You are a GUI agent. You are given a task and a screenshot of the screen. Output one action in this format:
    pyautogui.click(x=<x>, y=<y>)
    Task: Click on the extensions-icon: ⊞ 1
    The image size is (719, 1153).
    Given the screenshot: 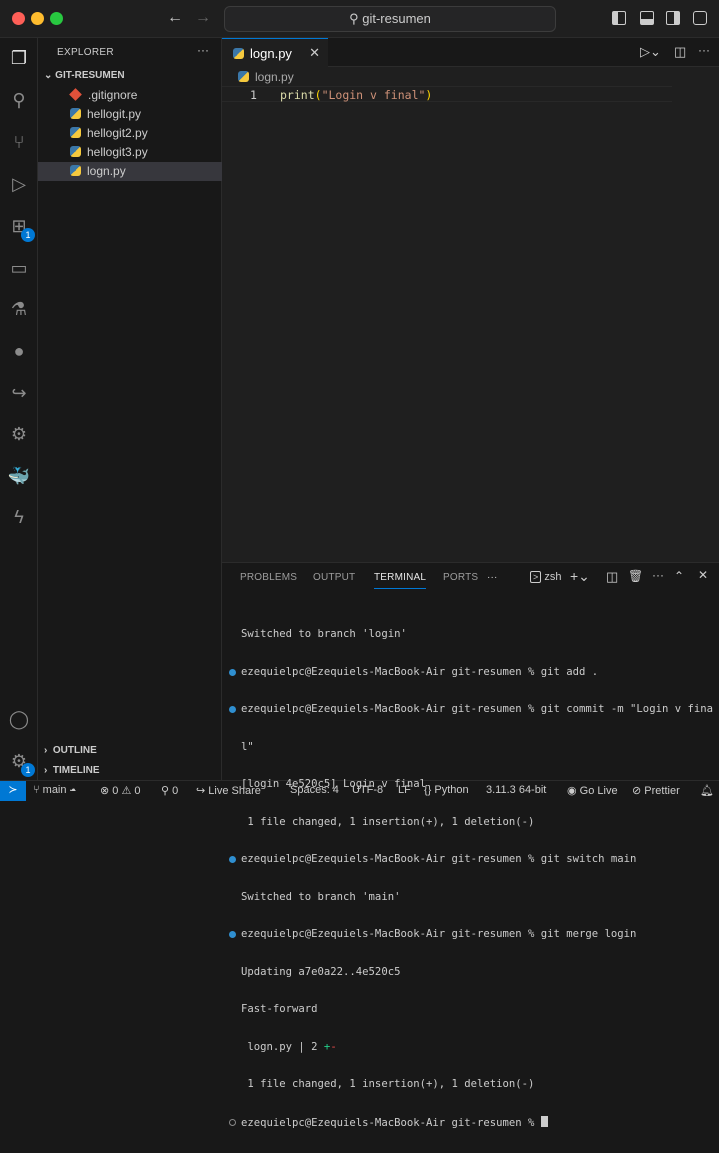 What is the action you would take?
    pyautogui.click(x=21, y=228)
    